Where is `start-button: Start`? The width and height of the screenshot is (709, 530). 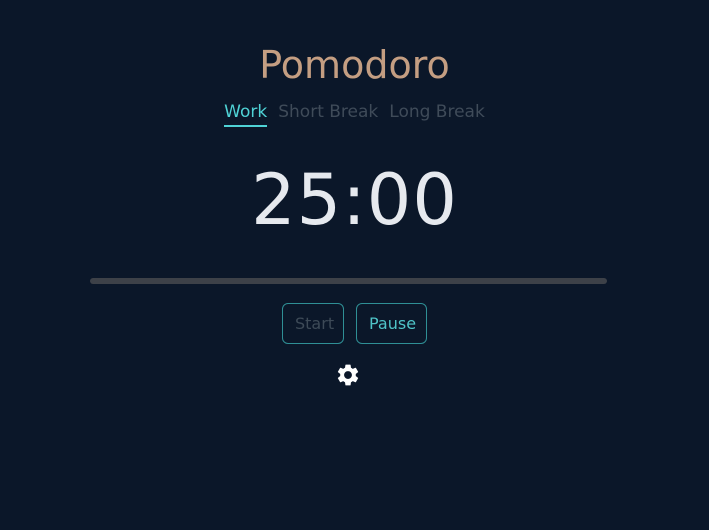 start-button: Start is located at coordinates (313, 323).